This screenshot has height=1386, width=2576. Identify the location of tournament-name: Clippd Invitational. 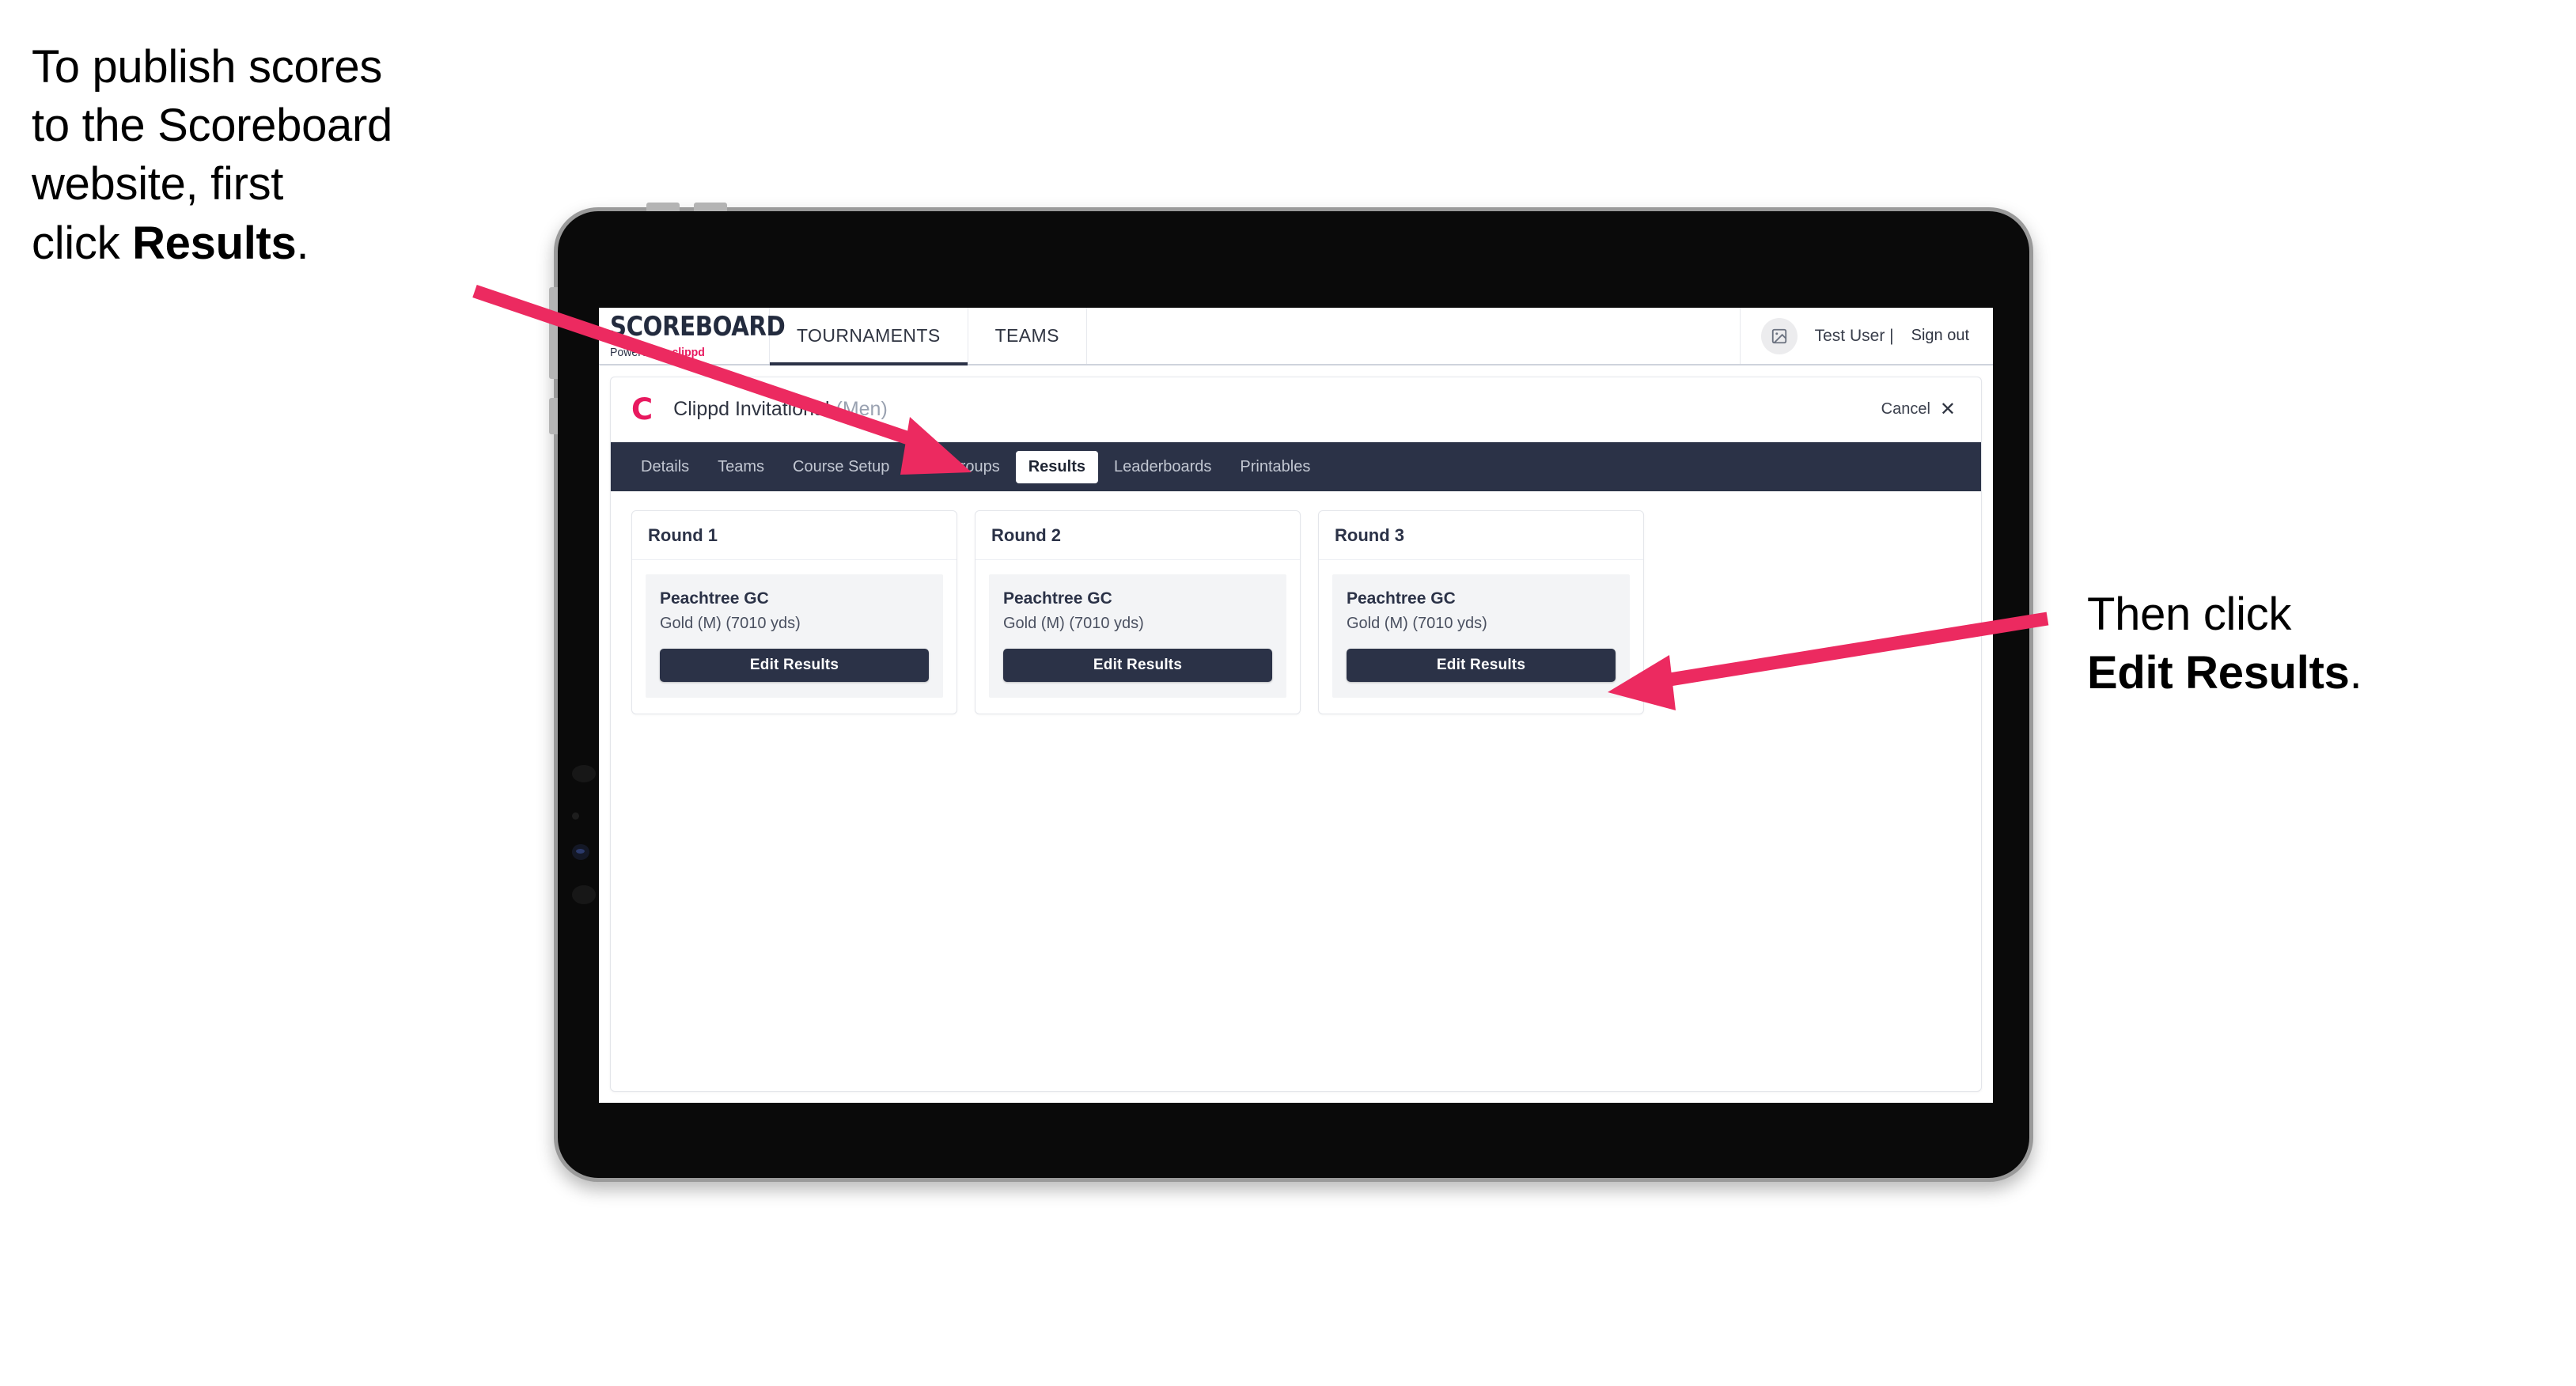
(751, 409).